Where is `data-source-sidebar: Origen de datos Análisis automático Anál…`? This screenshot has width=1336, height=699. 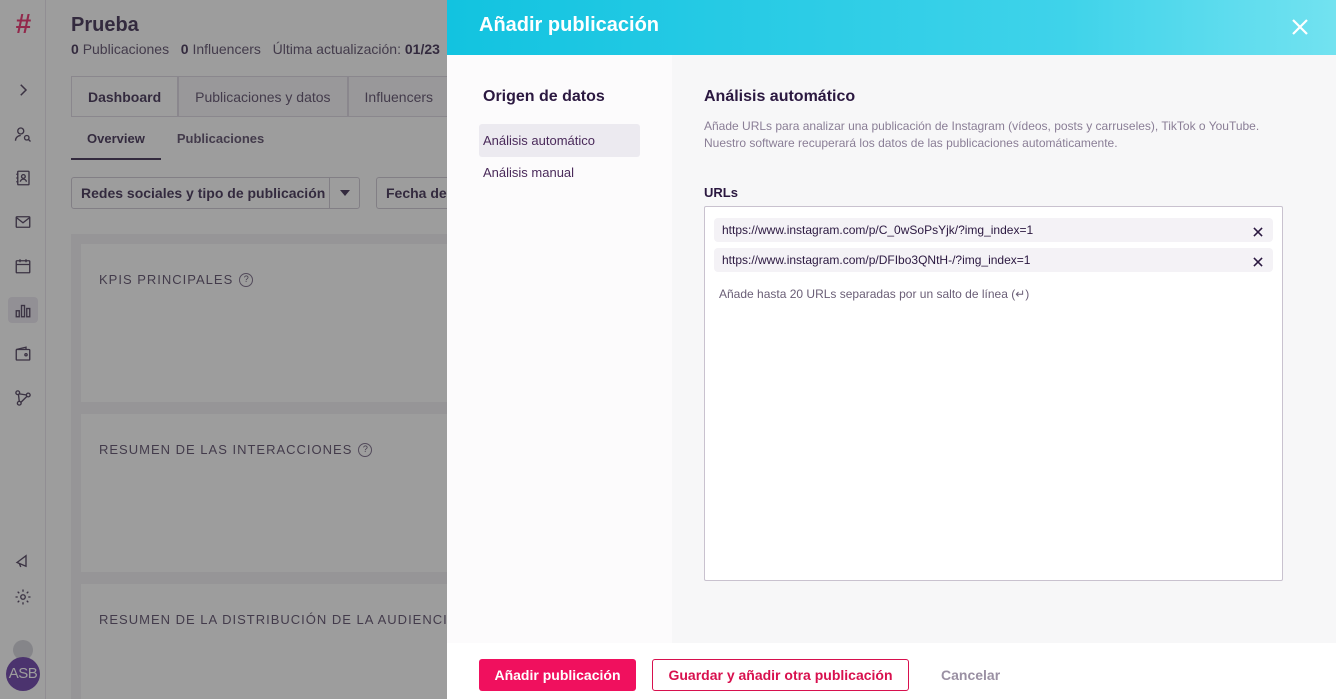
data-source-sidebar: Origen de datos Análisis automático Anál… is located at coordinates (559, 349).